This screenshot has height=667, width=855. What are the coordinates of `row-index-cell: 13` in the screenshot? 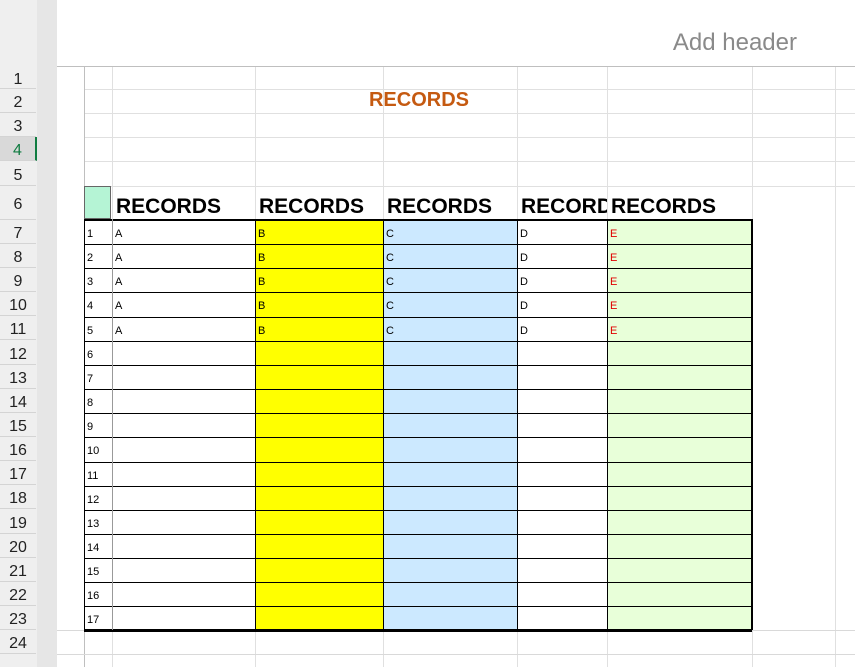 It's located at (98, 524).